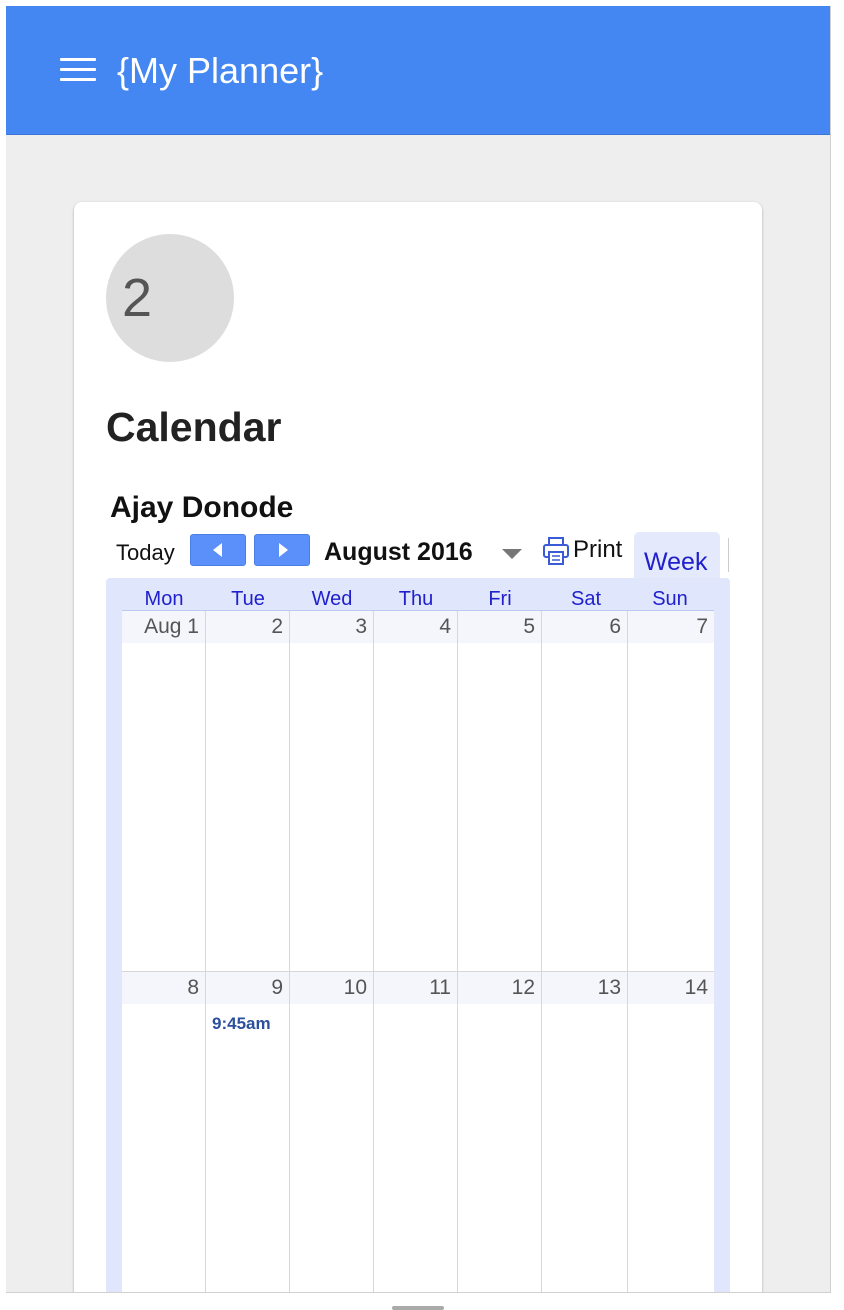  Describe the element at coordinates (247, 988) in the screenshot. I see `day-number: 9` at that location.